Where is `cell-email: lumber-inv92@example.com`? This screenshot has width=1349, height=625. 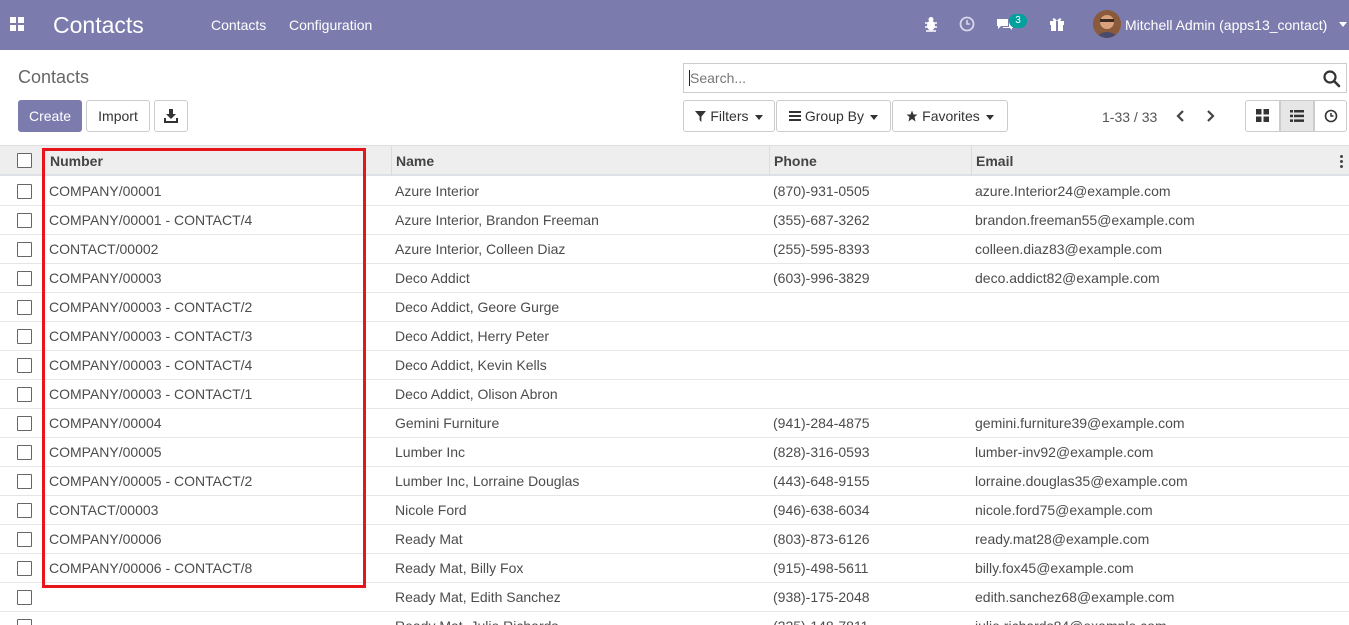 cell-email: lumber-inv92@example.com is located at coordinates (1064, 452).